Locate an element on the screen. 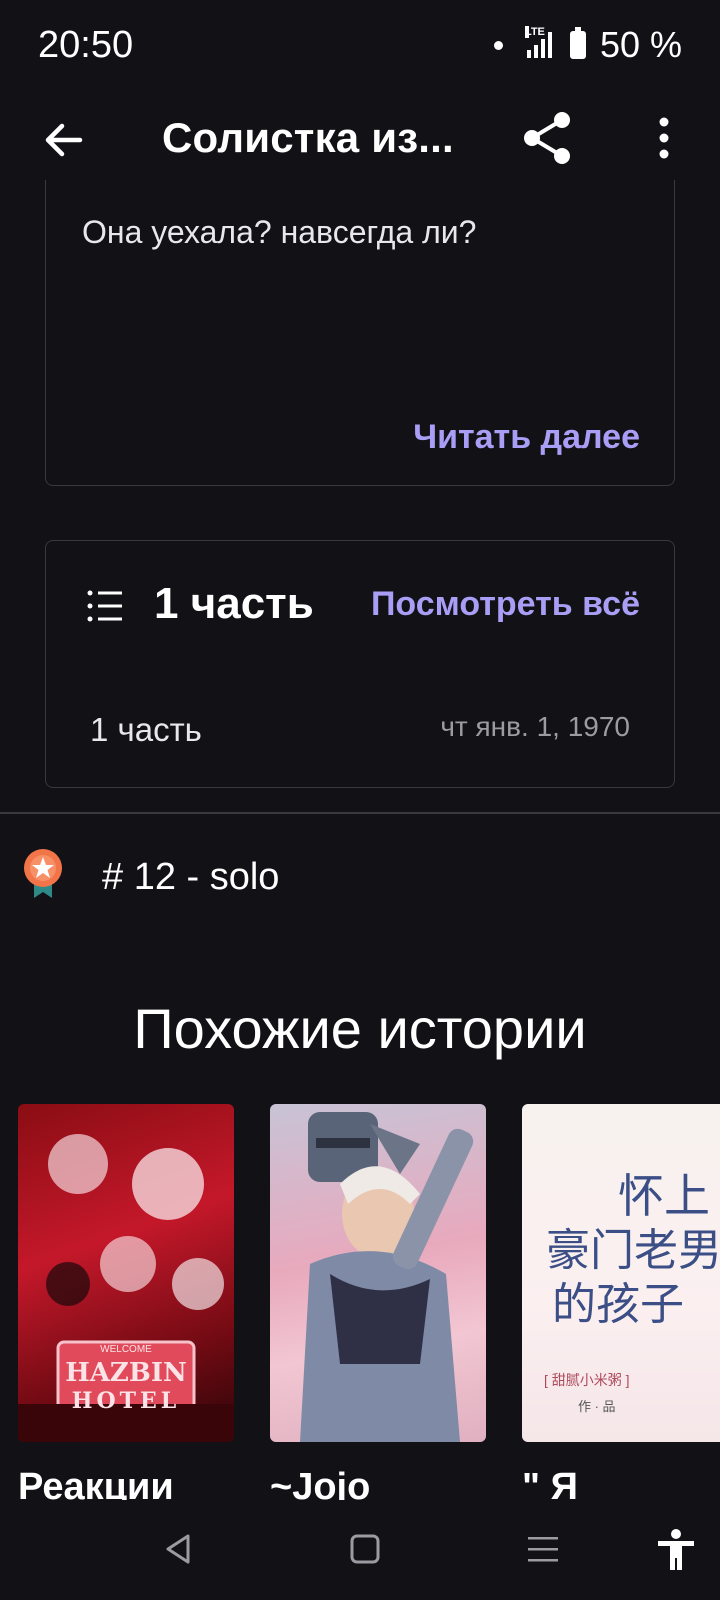  network-type: LTE is located at coordinates (534, 32).